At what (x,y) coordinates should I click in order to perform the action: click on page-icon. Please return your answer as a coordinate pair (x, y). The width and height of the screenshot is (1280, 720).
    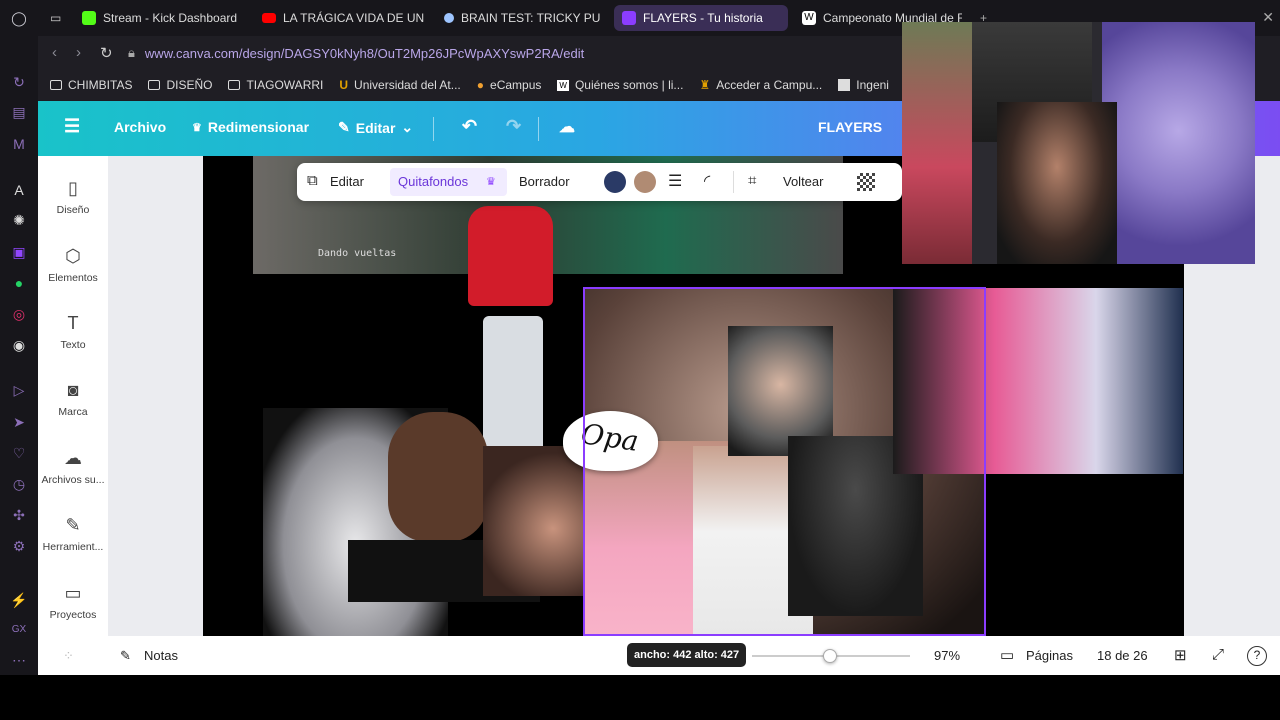
    Looking at the image, I should click on (844, 85).